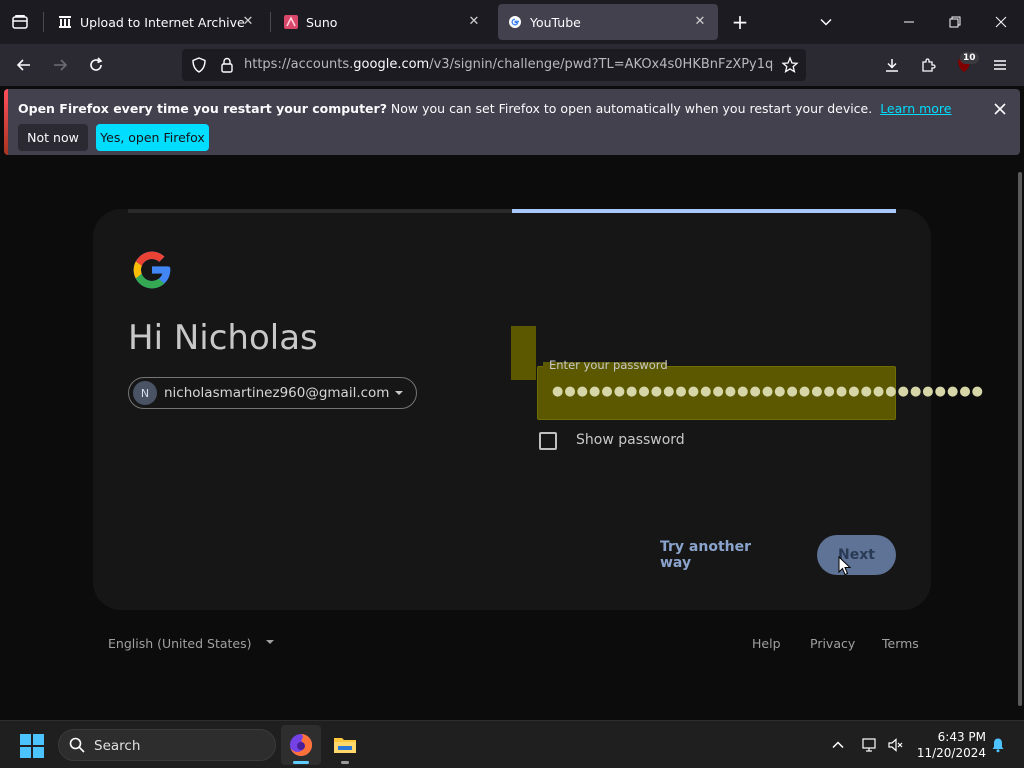  What do you see at coordinates (6, 122) in the screenshot?
I see `notification-accent` at bounding box center [6, 122].